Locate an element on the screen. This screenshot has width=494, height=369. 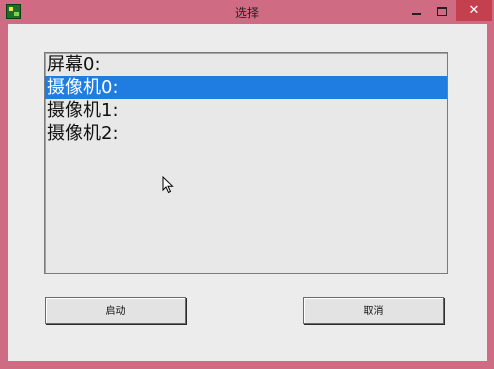
maximize-button is located at coordinates (442, 11).